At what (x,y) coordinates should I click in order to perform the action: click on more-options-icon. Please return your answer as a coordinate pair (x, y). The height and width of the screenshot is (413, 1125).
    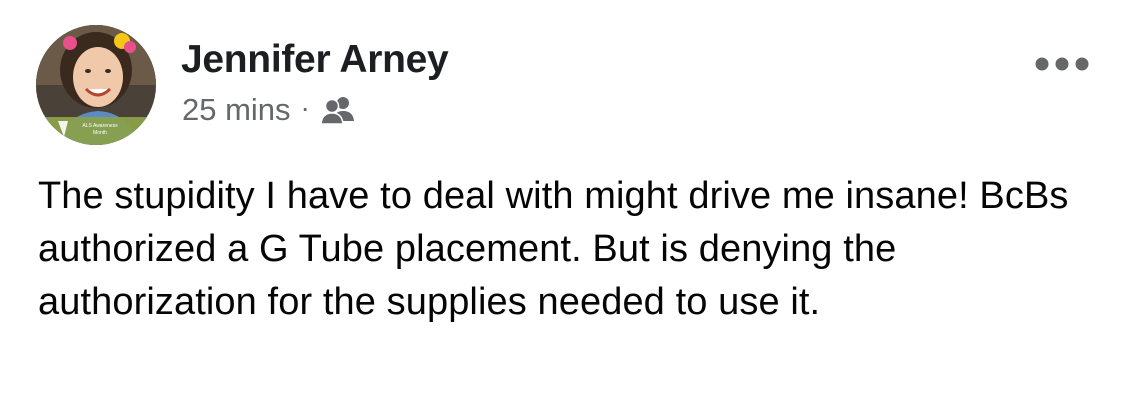
    Looking at the image, I should click on (1062, 64).